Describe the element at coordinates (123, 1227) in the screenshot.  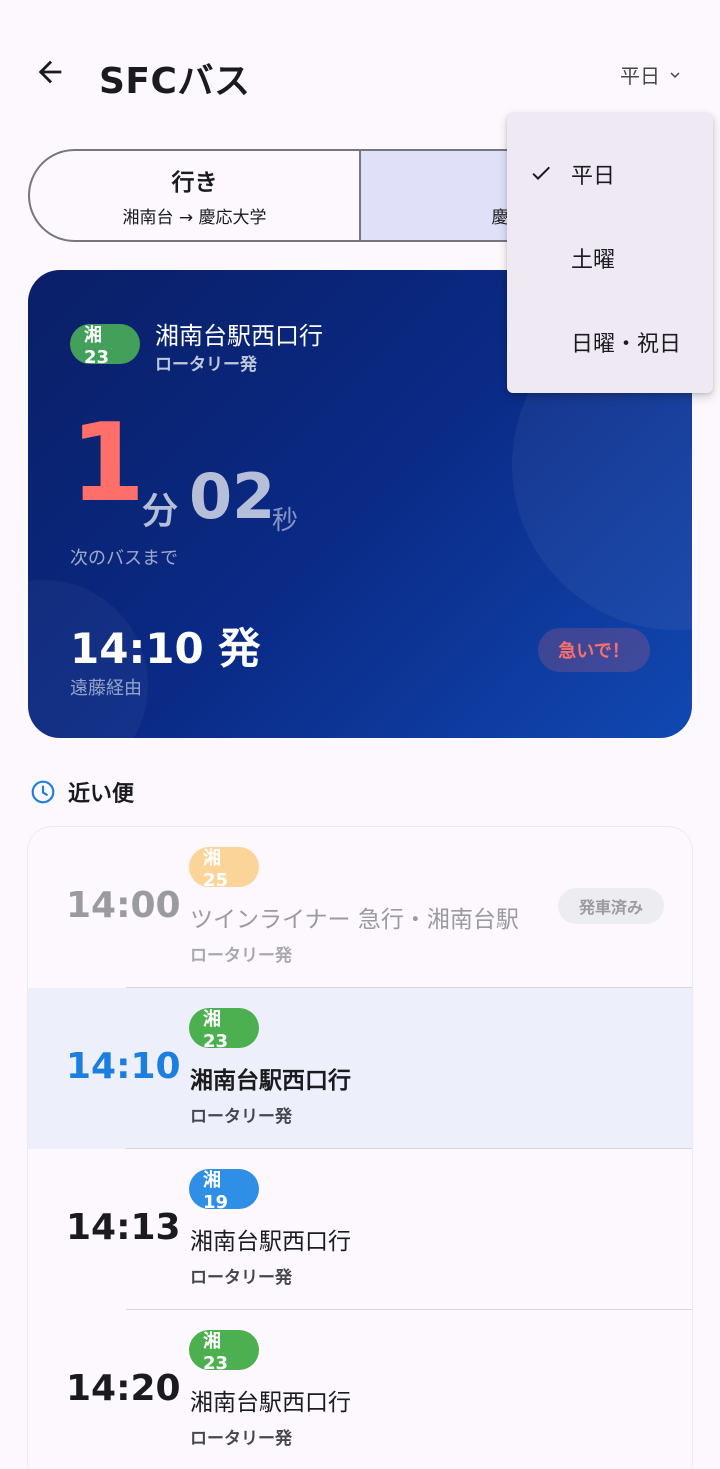
I see `departure-time: 14:13` at that location.